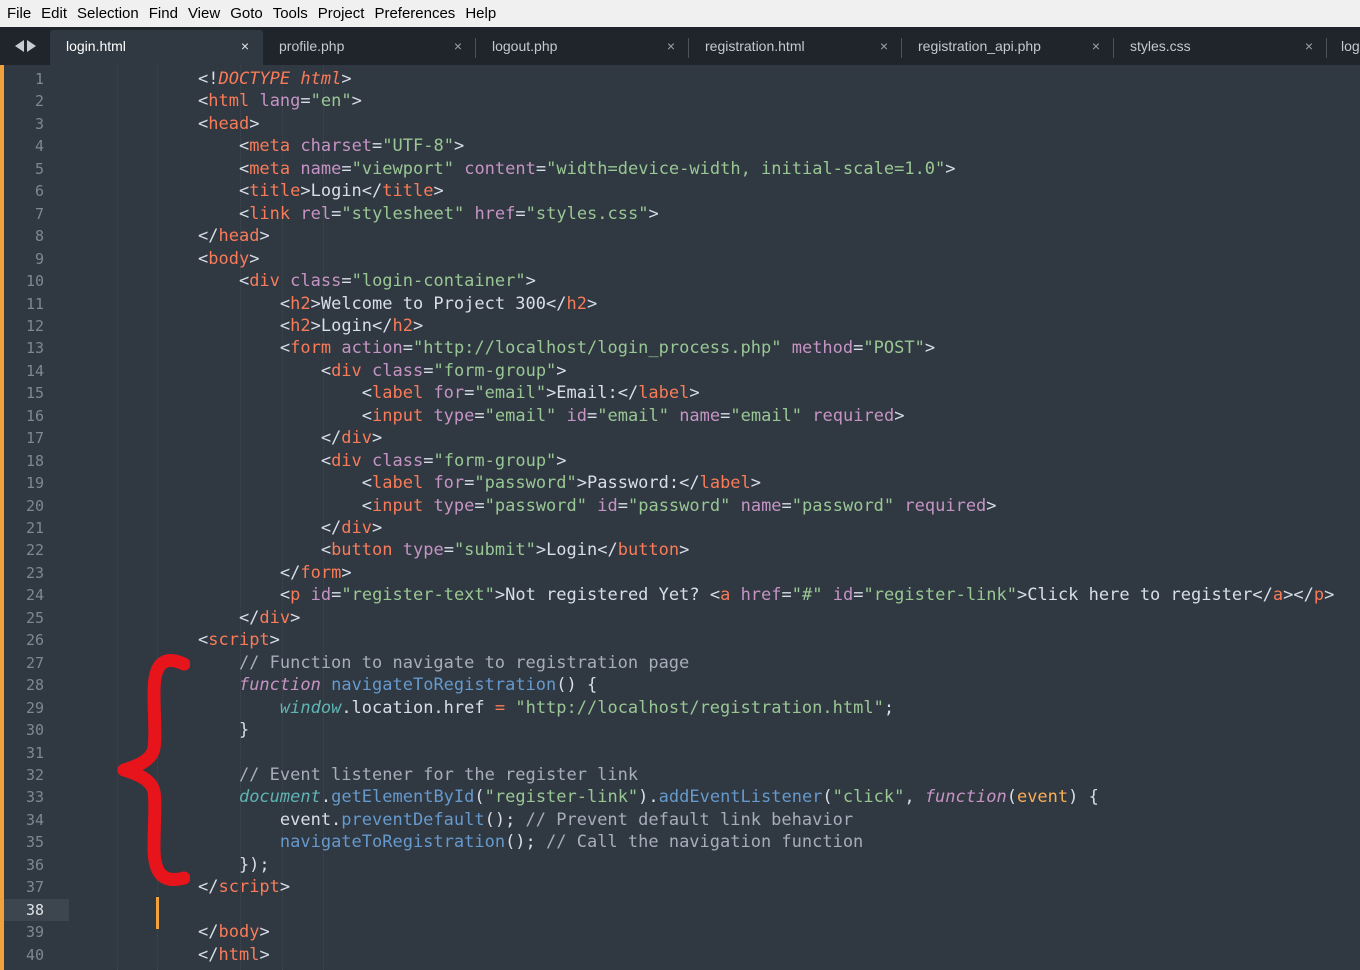  I want to click on line-number: 17, so click(34, 438).